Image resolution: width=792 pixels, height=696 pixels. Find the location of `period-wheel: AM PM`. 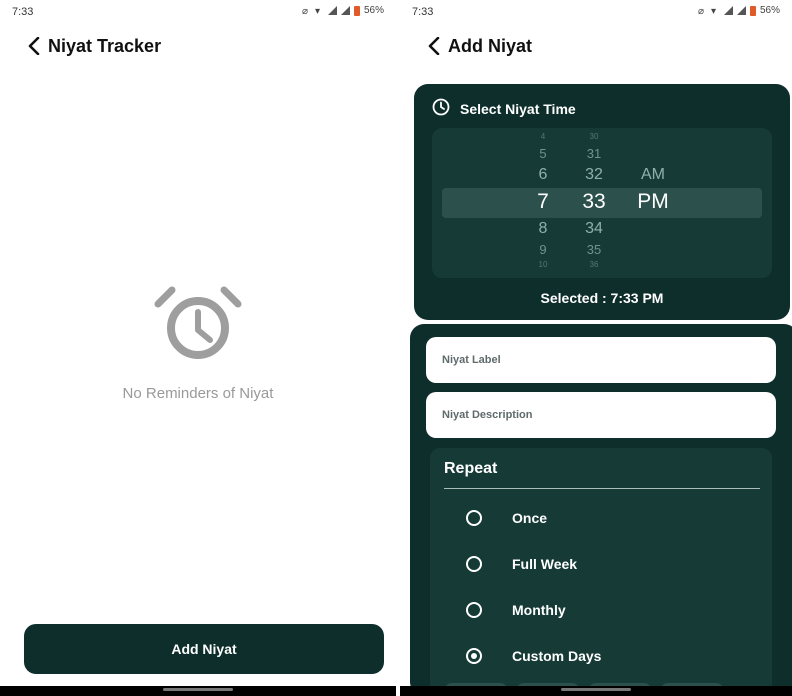

period-wheel: AM PM is located at coordinates (653, 203).